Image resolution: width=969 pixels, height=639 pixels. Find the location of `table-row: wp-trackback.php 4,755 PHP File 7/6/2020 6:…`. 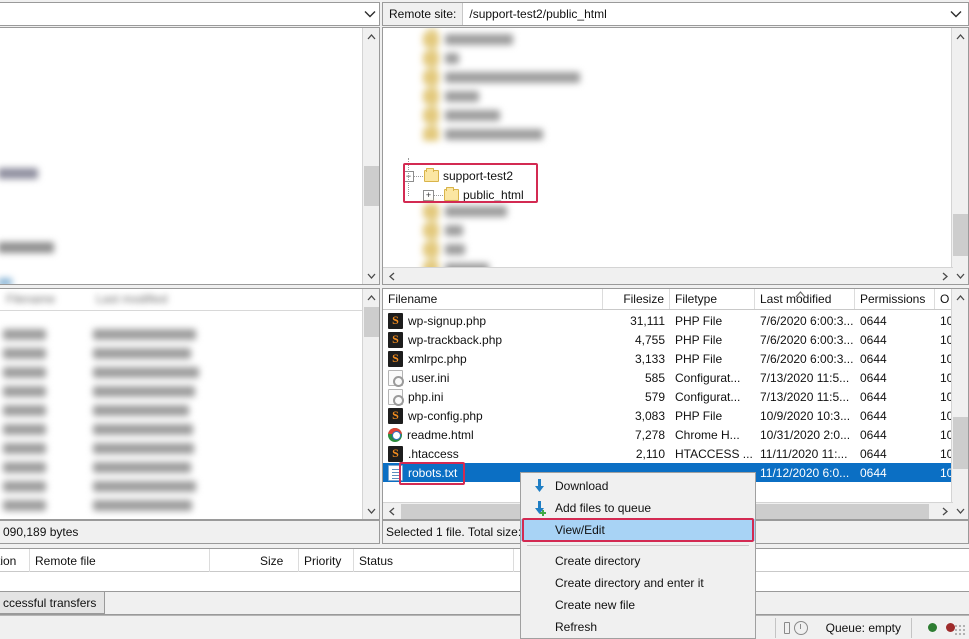

table-row: wp-trackback.php 4,755 PHP File 7/6/2020 6:… is located at coordinates (675, 339).